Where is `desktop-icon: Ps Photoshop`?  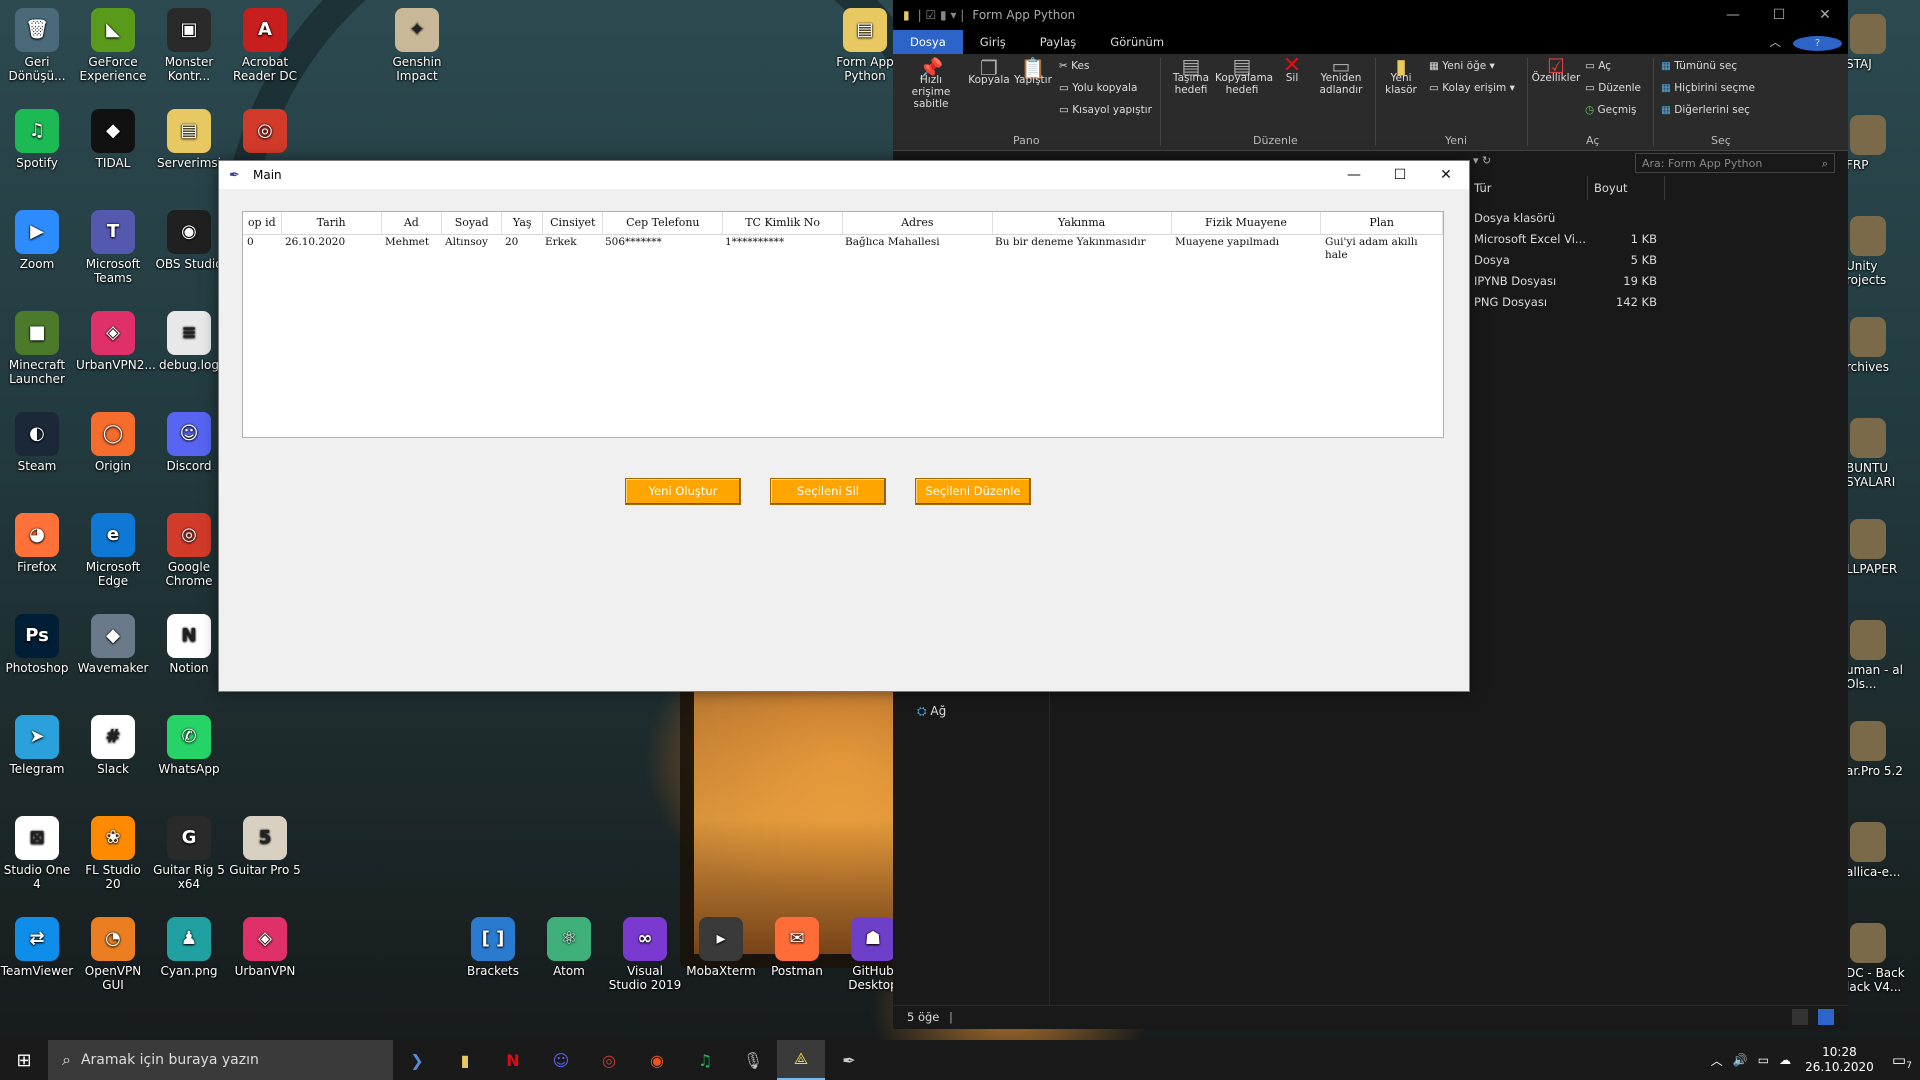
desktop-icon: Ps Photoshop is located at coordinates (37, 644).